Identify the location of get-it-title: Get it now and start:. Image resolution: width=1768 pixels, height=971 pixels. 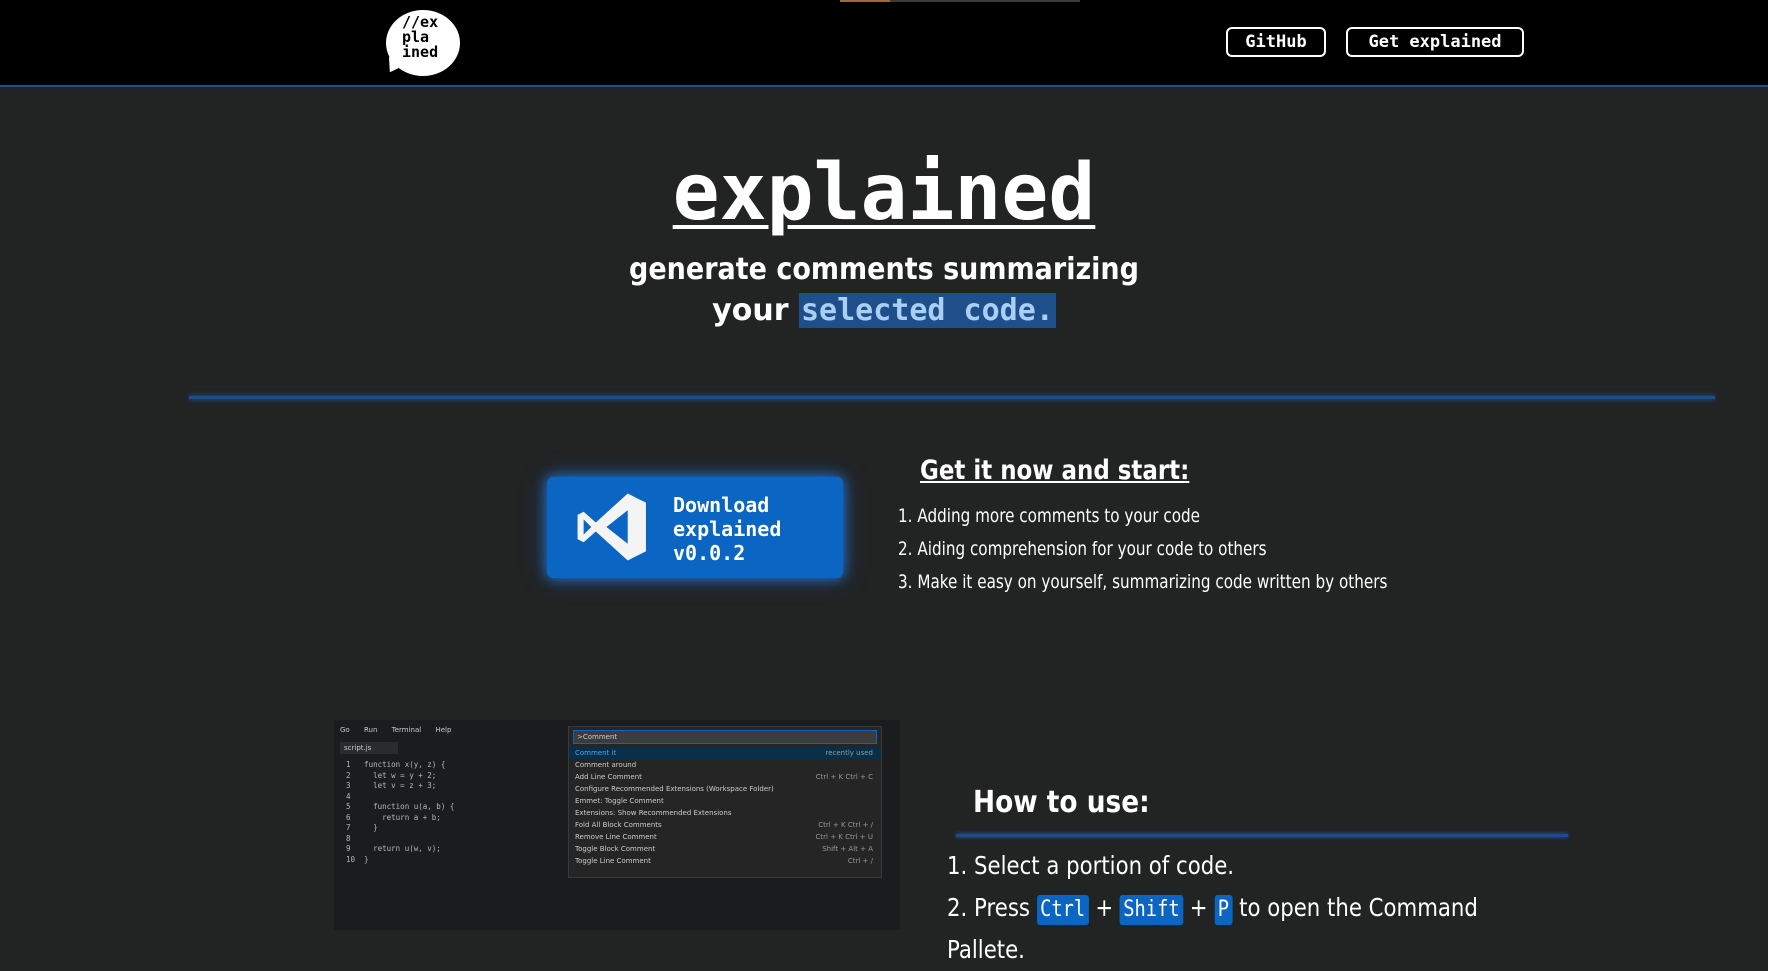
(1055, 470).